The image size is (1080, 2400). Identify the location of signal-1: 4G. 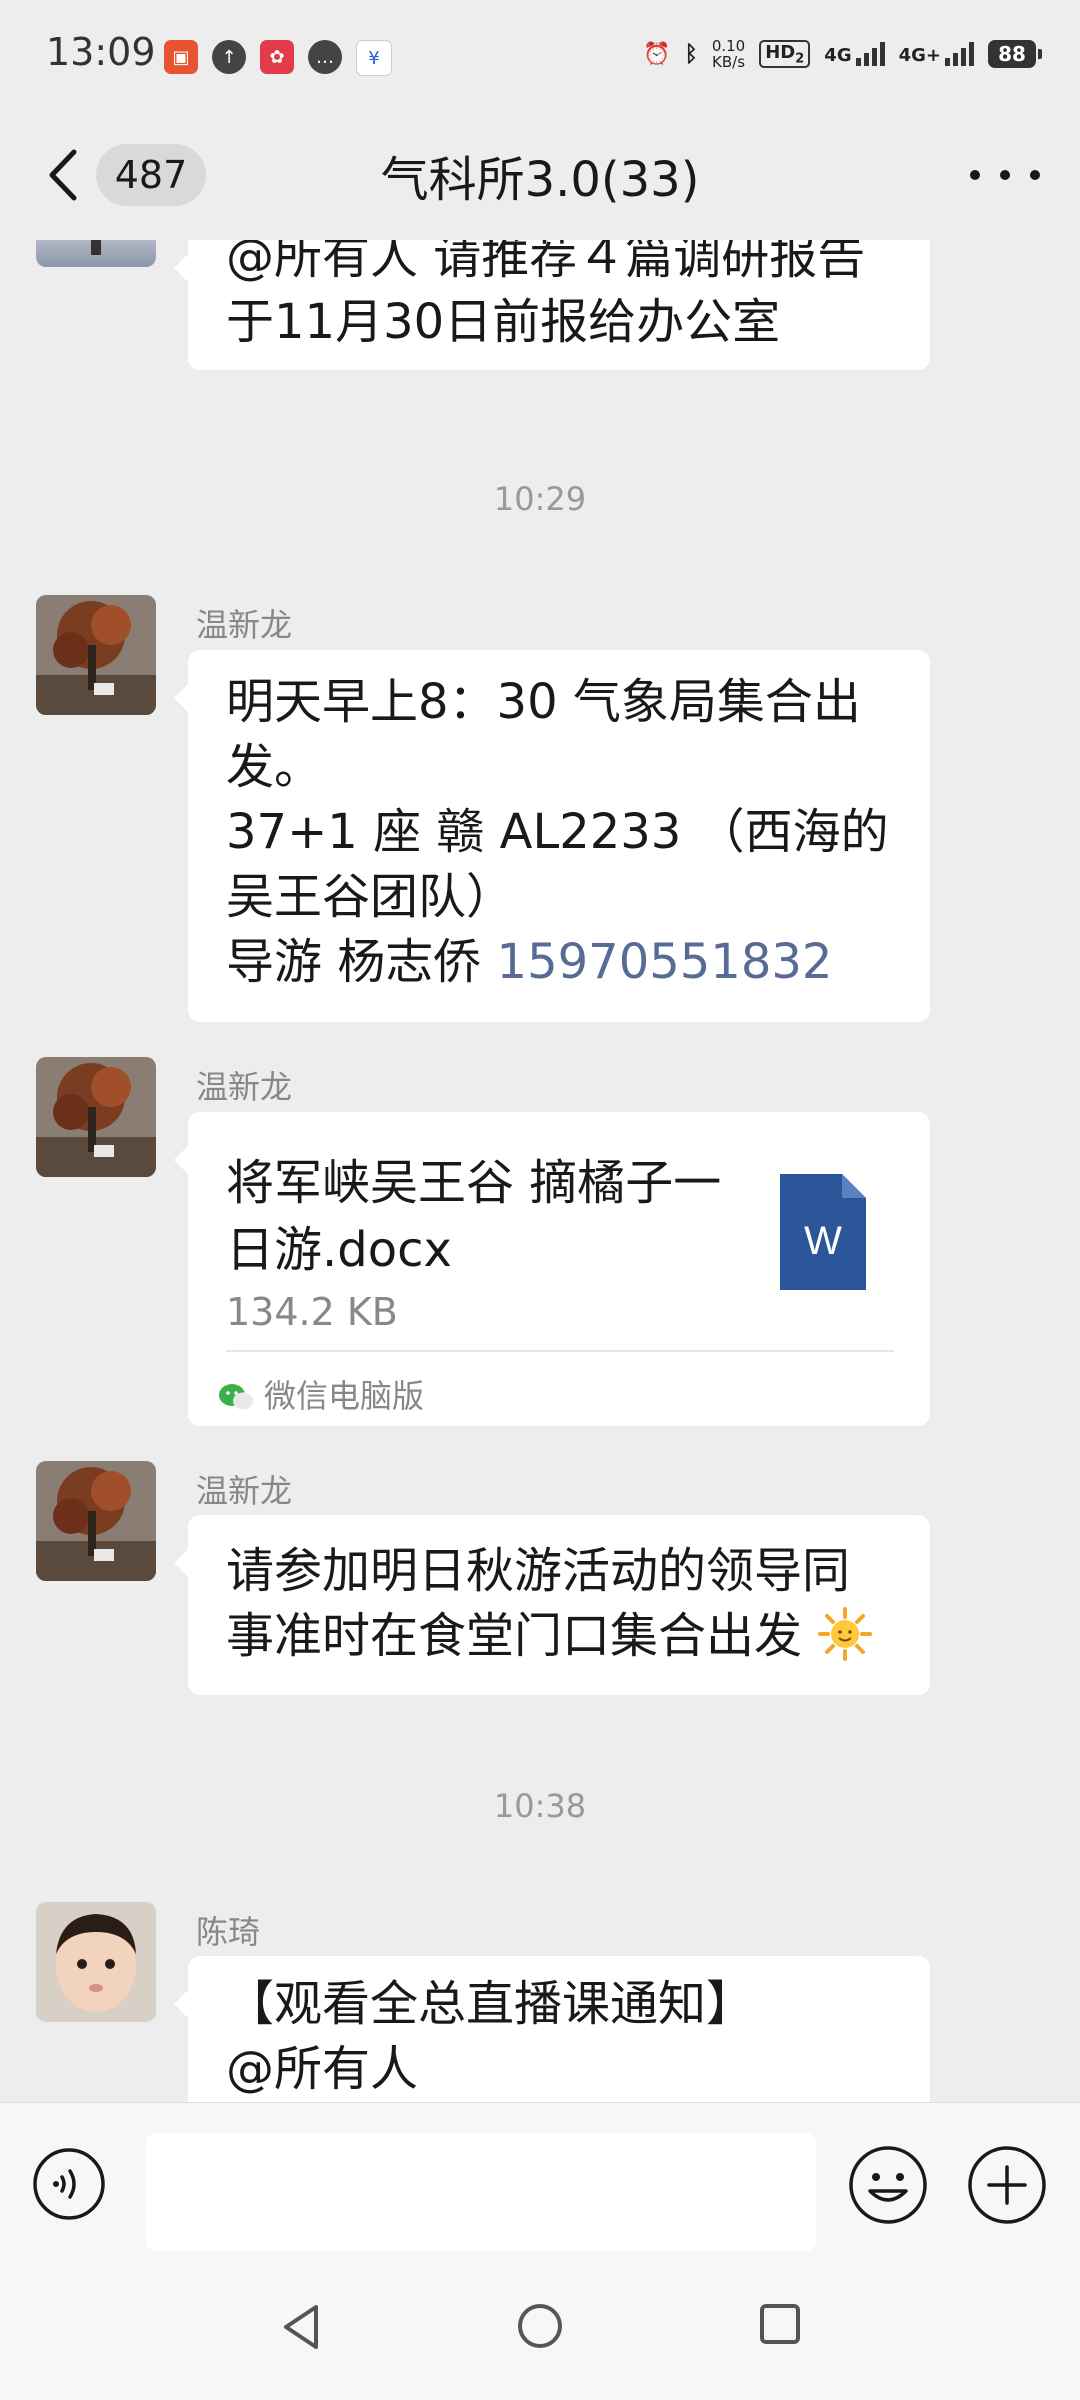
(854, 54).